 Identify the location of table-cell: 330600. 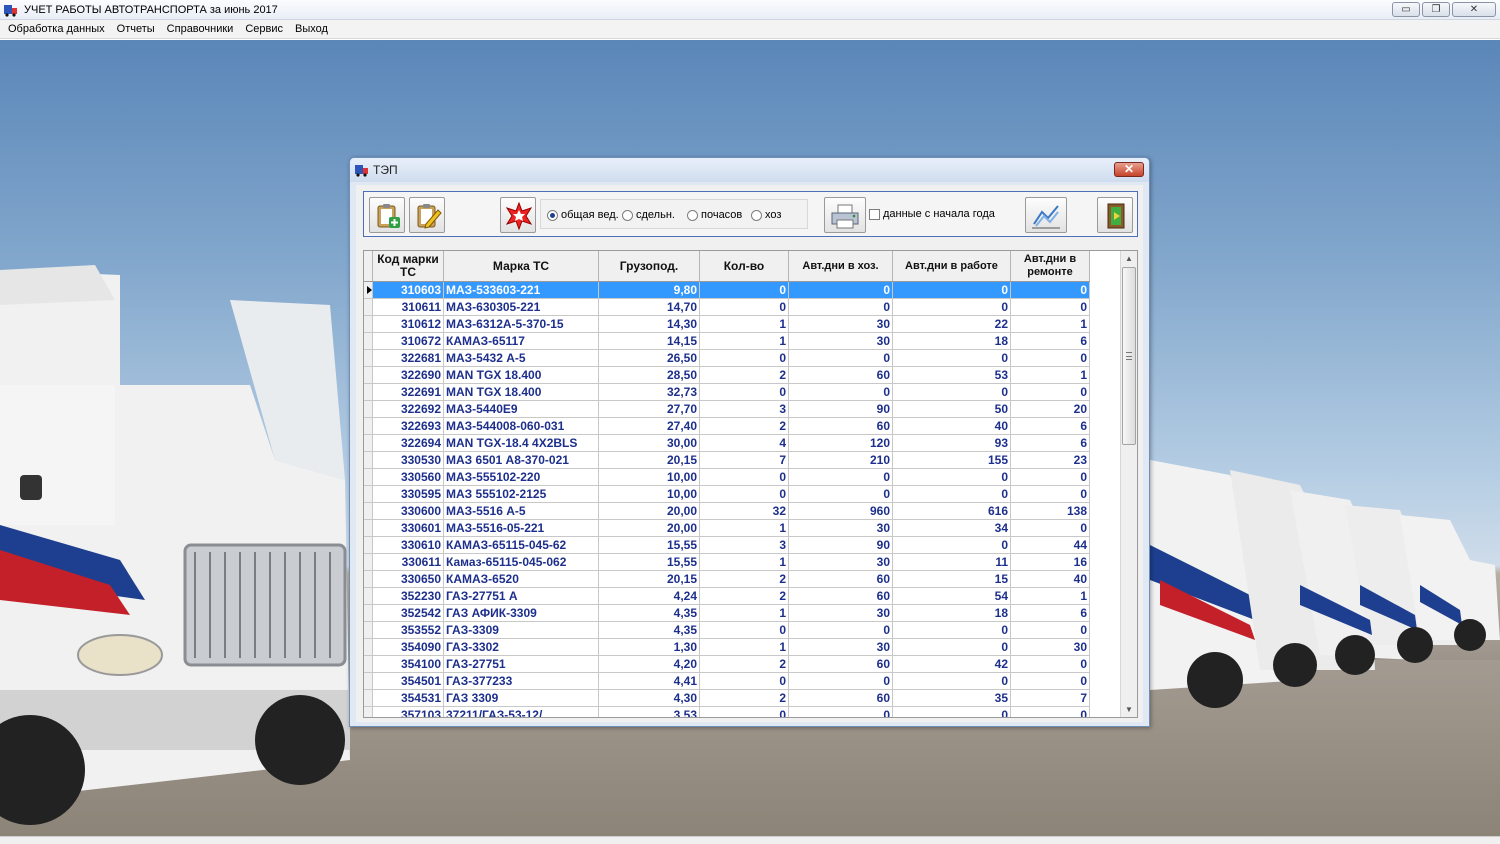
(408, 511).